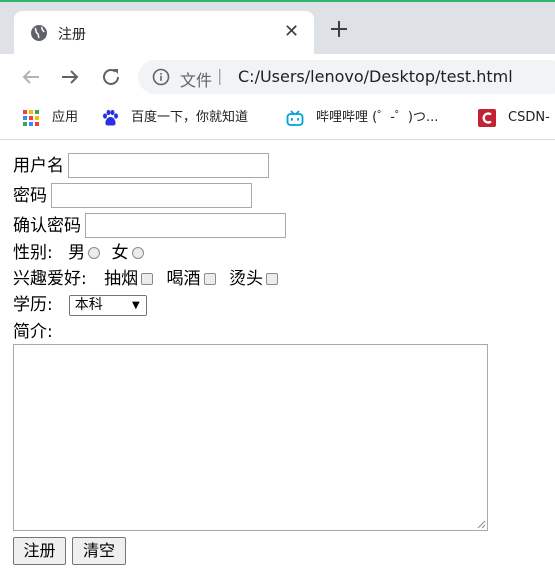  Describe the element at coordinates (33, 305) in the screenshot. I see `education-label: 学历:` at that location.